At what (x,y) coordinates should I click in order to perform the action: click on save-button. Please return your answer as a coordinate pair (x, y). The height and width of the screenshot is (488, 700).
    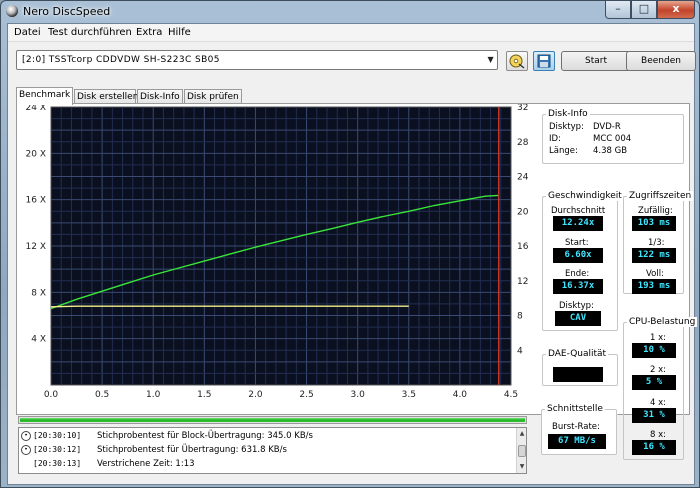
    Looking at the image, I should click on (544, 61).